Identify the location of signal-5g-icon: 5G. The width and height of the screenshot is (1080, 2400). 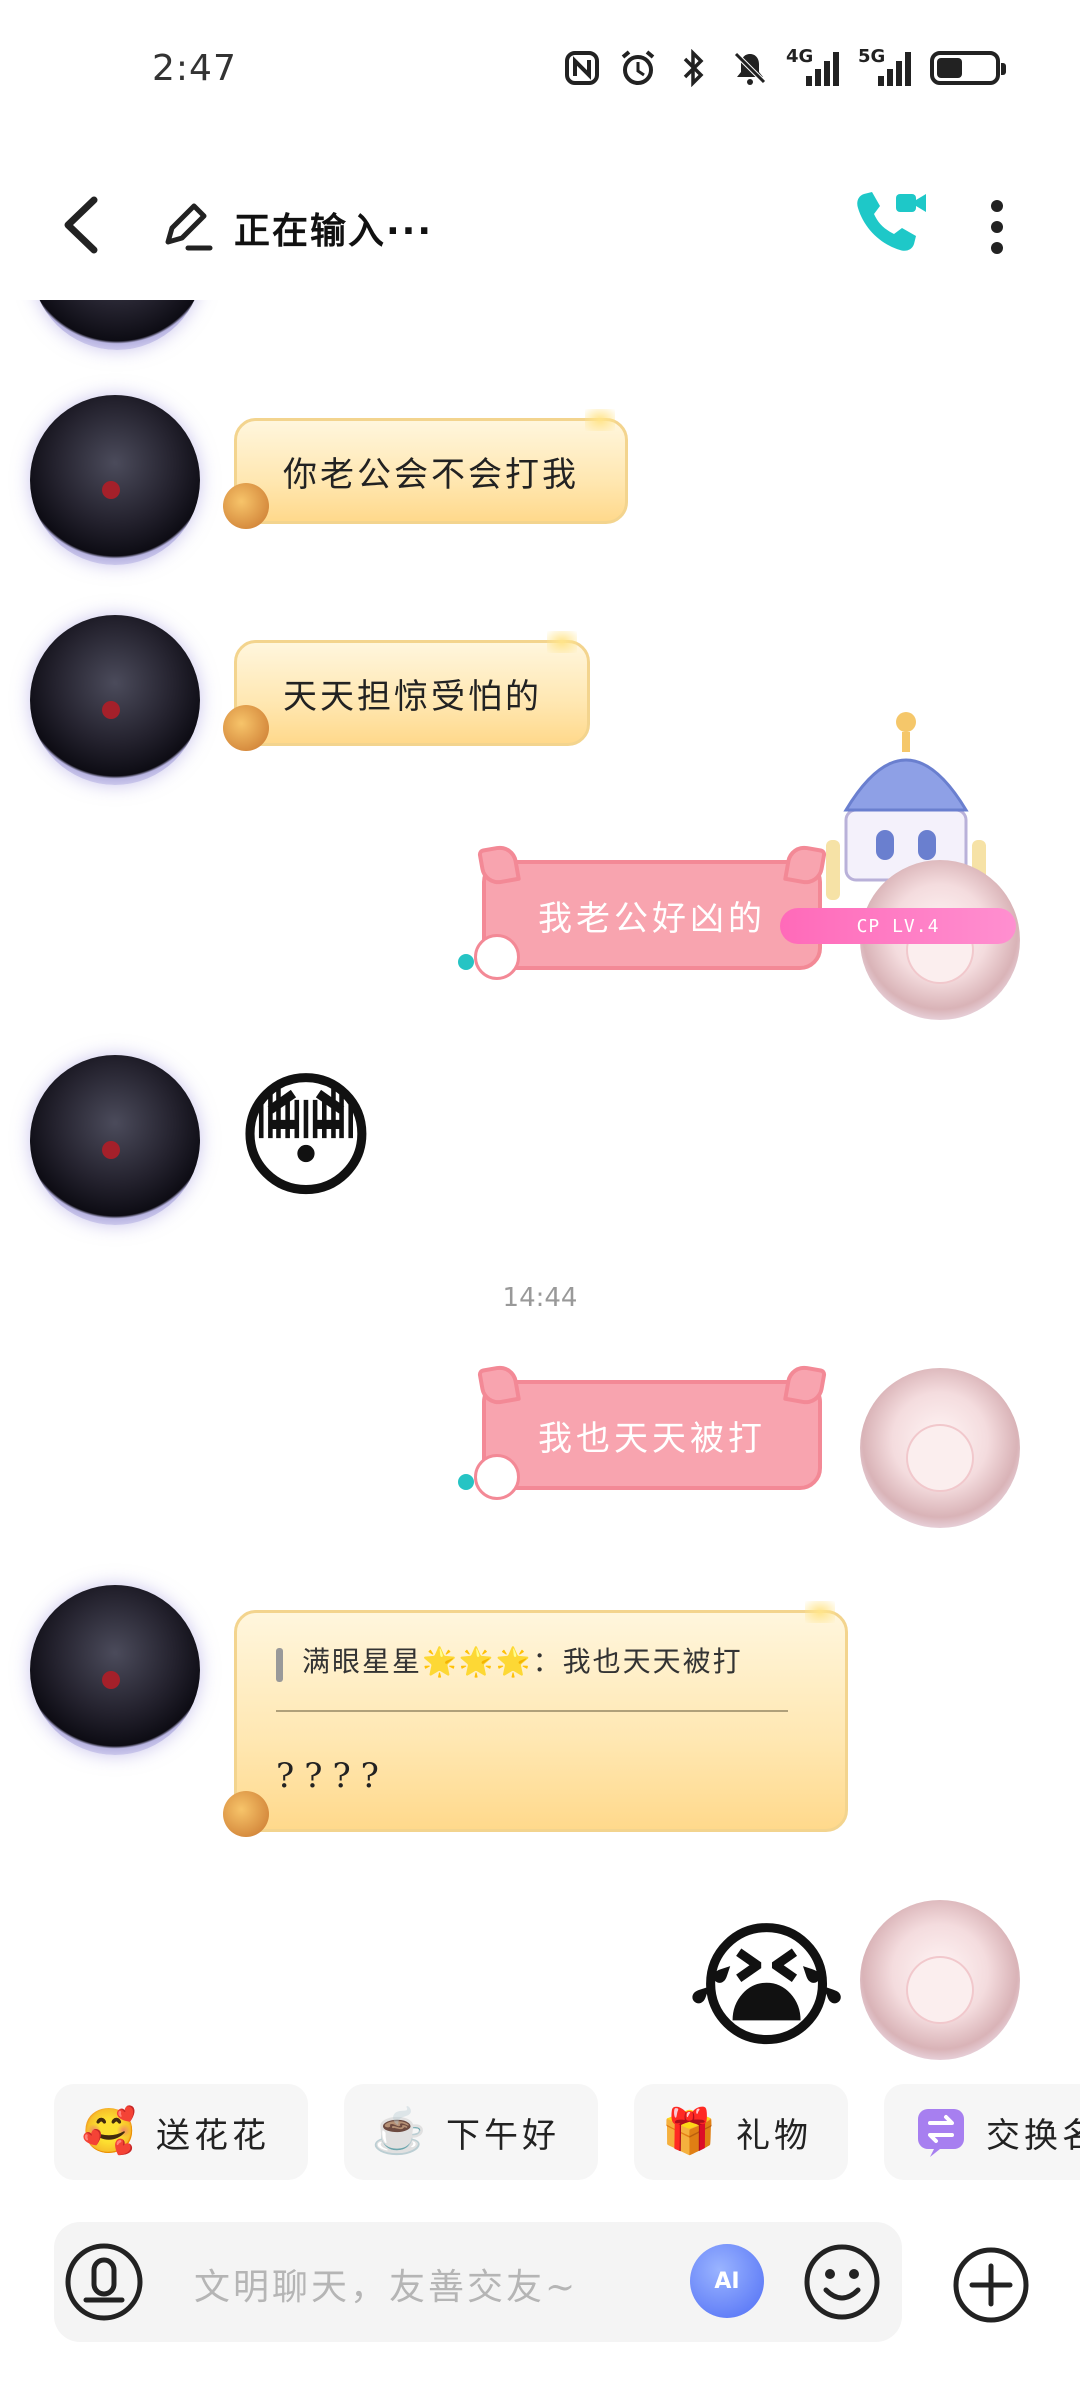
(886, 68).